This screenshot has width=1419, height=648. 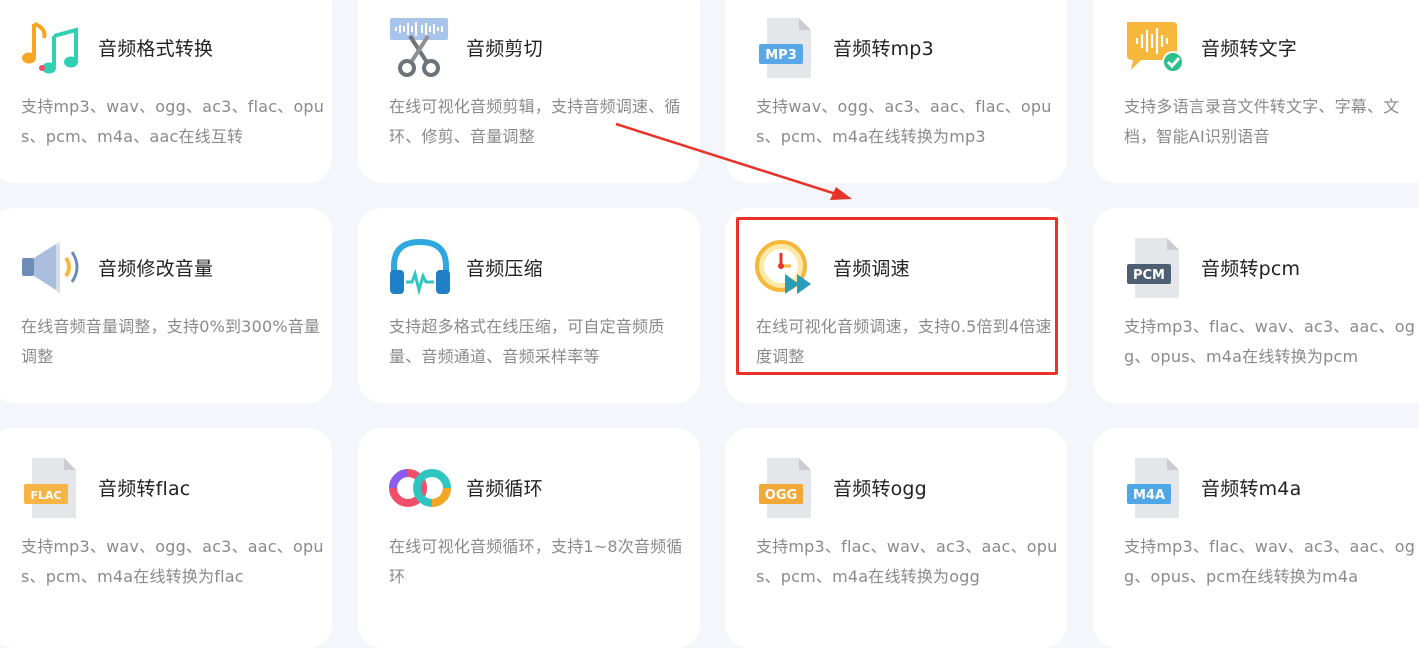 I want to click on loop-infinity-icon, so click(x=420, y=488).